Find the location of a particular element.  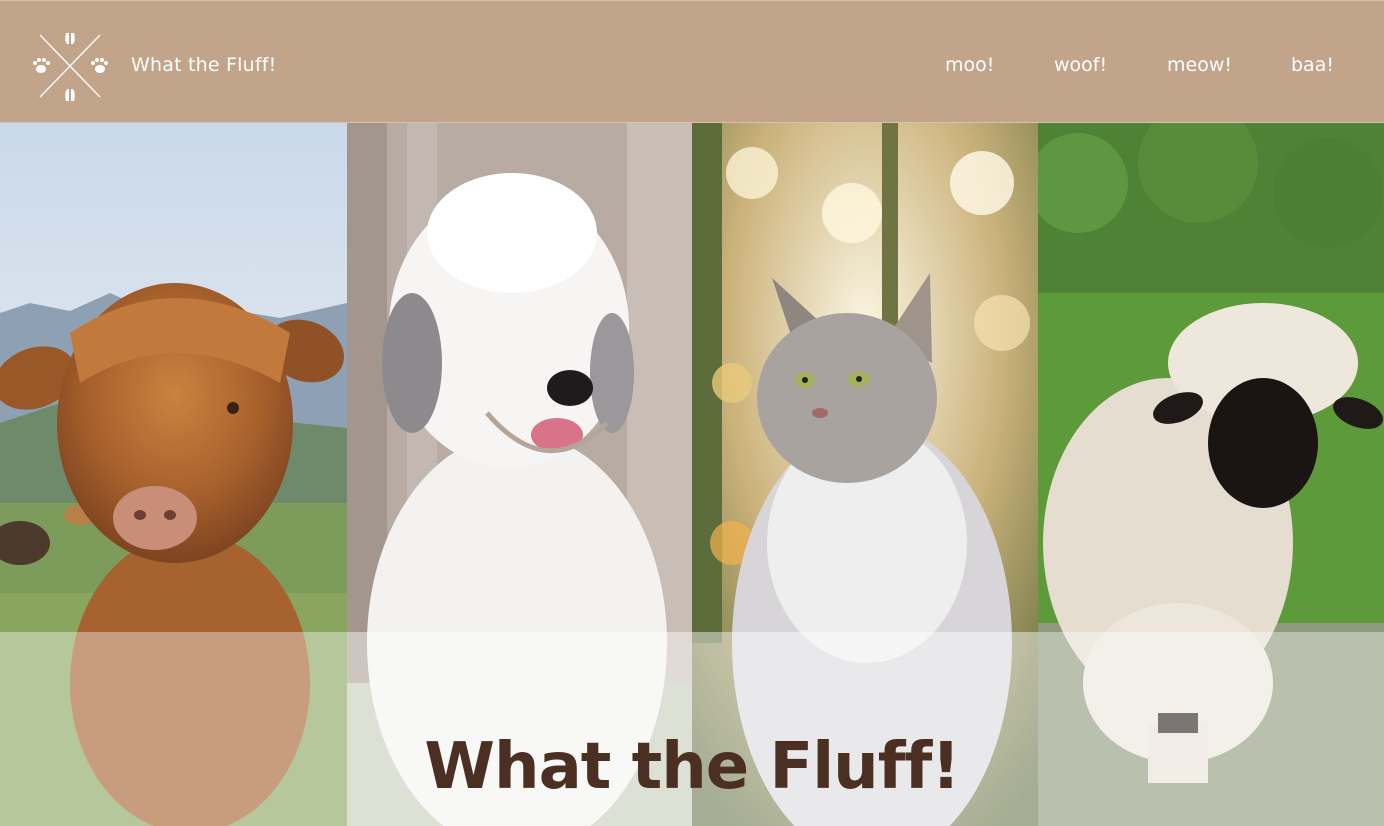

site-header: What the Fluff! moo! woof! meow! baa! is located at coordinates (692, 61).